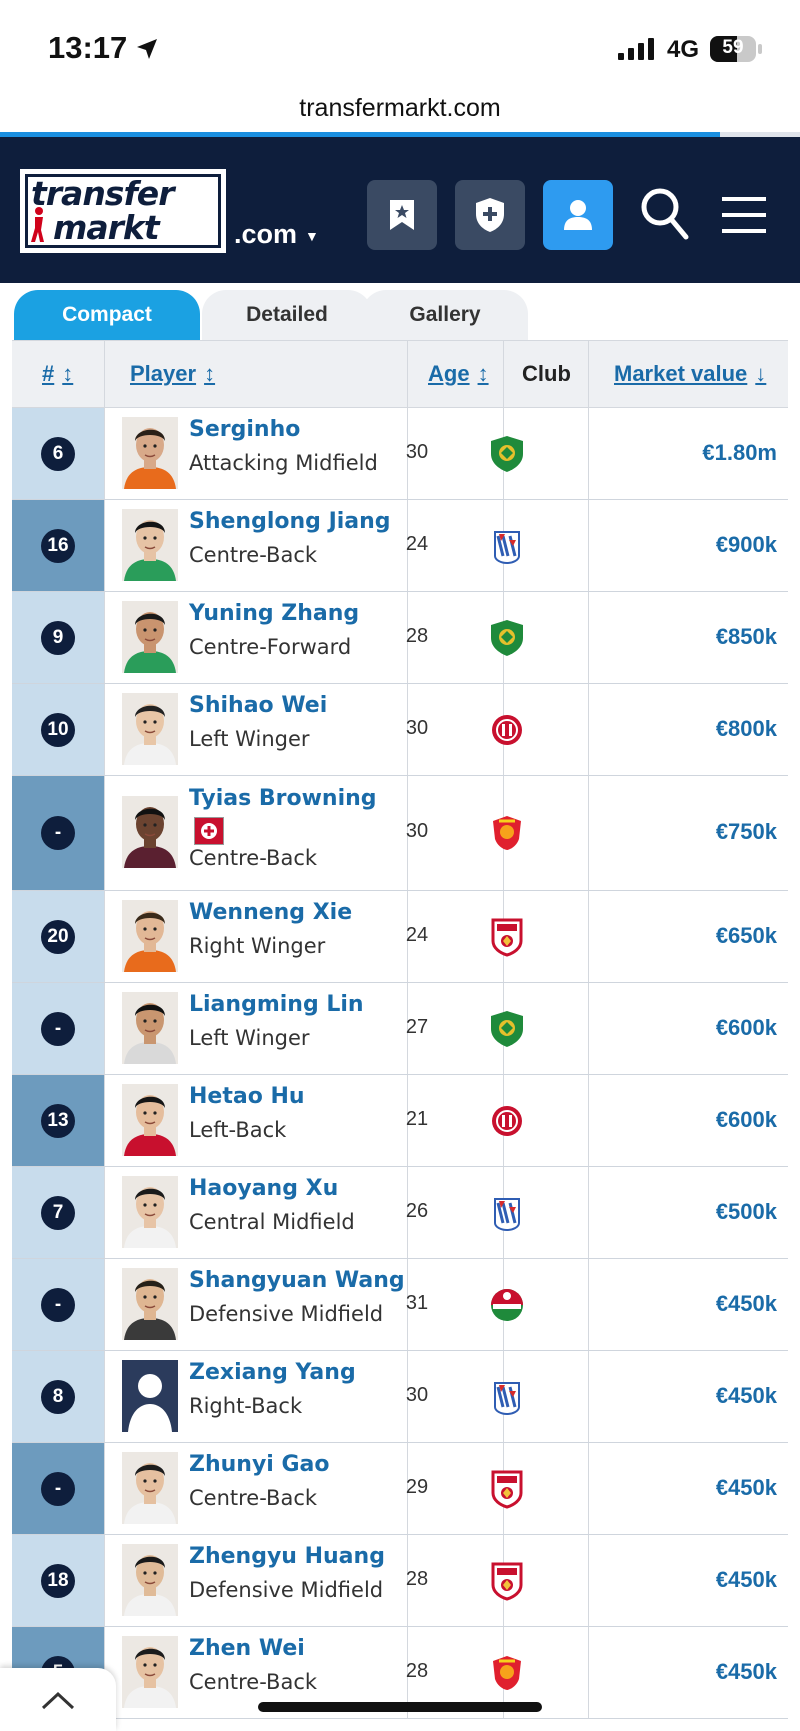 The width and height of the screenshot is (800, 1731). I want to click on search-icon, so click(665, 214).